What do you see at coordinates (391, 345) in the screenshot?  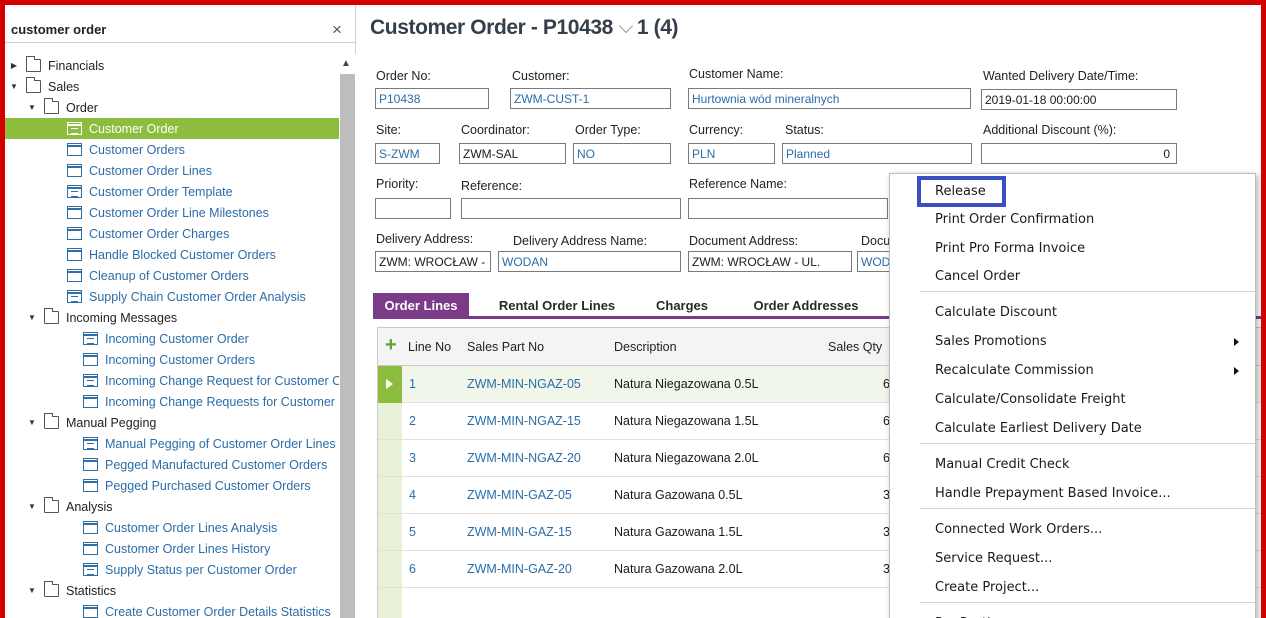 I see `add-row-icon: +` at bounding box center [391, 345].